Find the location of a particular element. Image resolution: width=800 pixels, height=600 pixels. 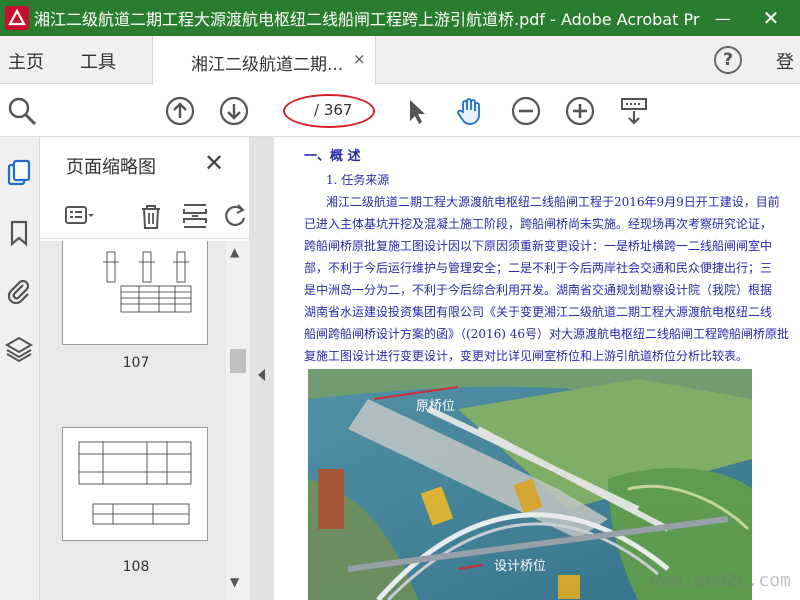

body-line: 跨船闸桥原批复施工图设计因以下原因须重新变更设计：一是桥址横跨一二线船闸闸室中 is located at coordinates (538, 246).